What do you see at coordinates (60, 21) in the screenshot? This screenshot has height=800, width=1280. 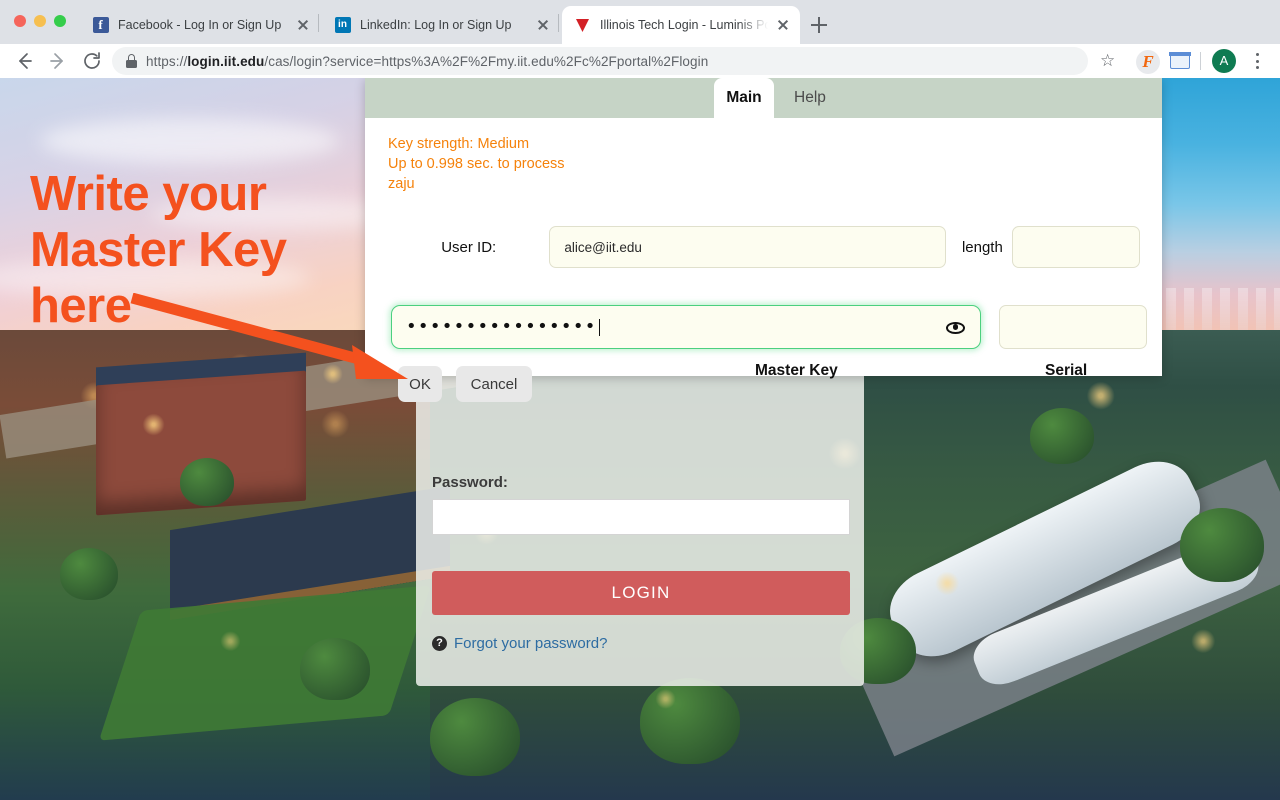 I see `maximize-window-button` at bounding box center [60, 21].